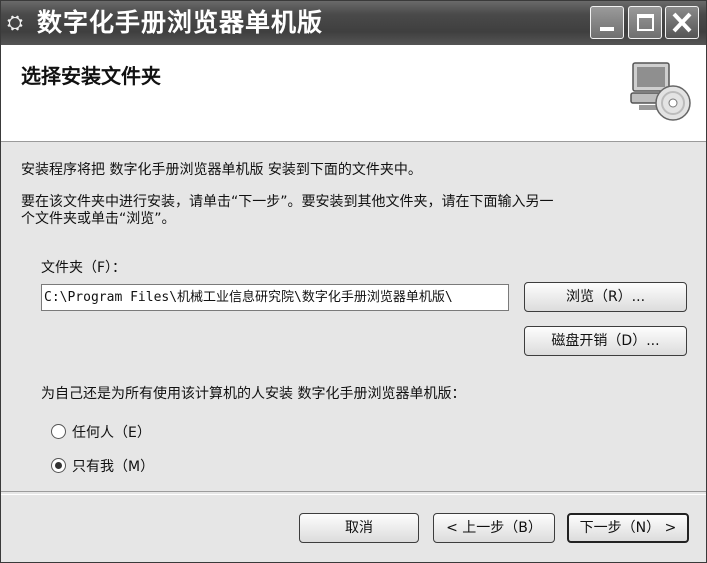 The width and height of the screenshot is (707, 563). Describe the element at coordinates (494, 528) in the screenshot. I see `back-button: < 上一步（B）` at that location.